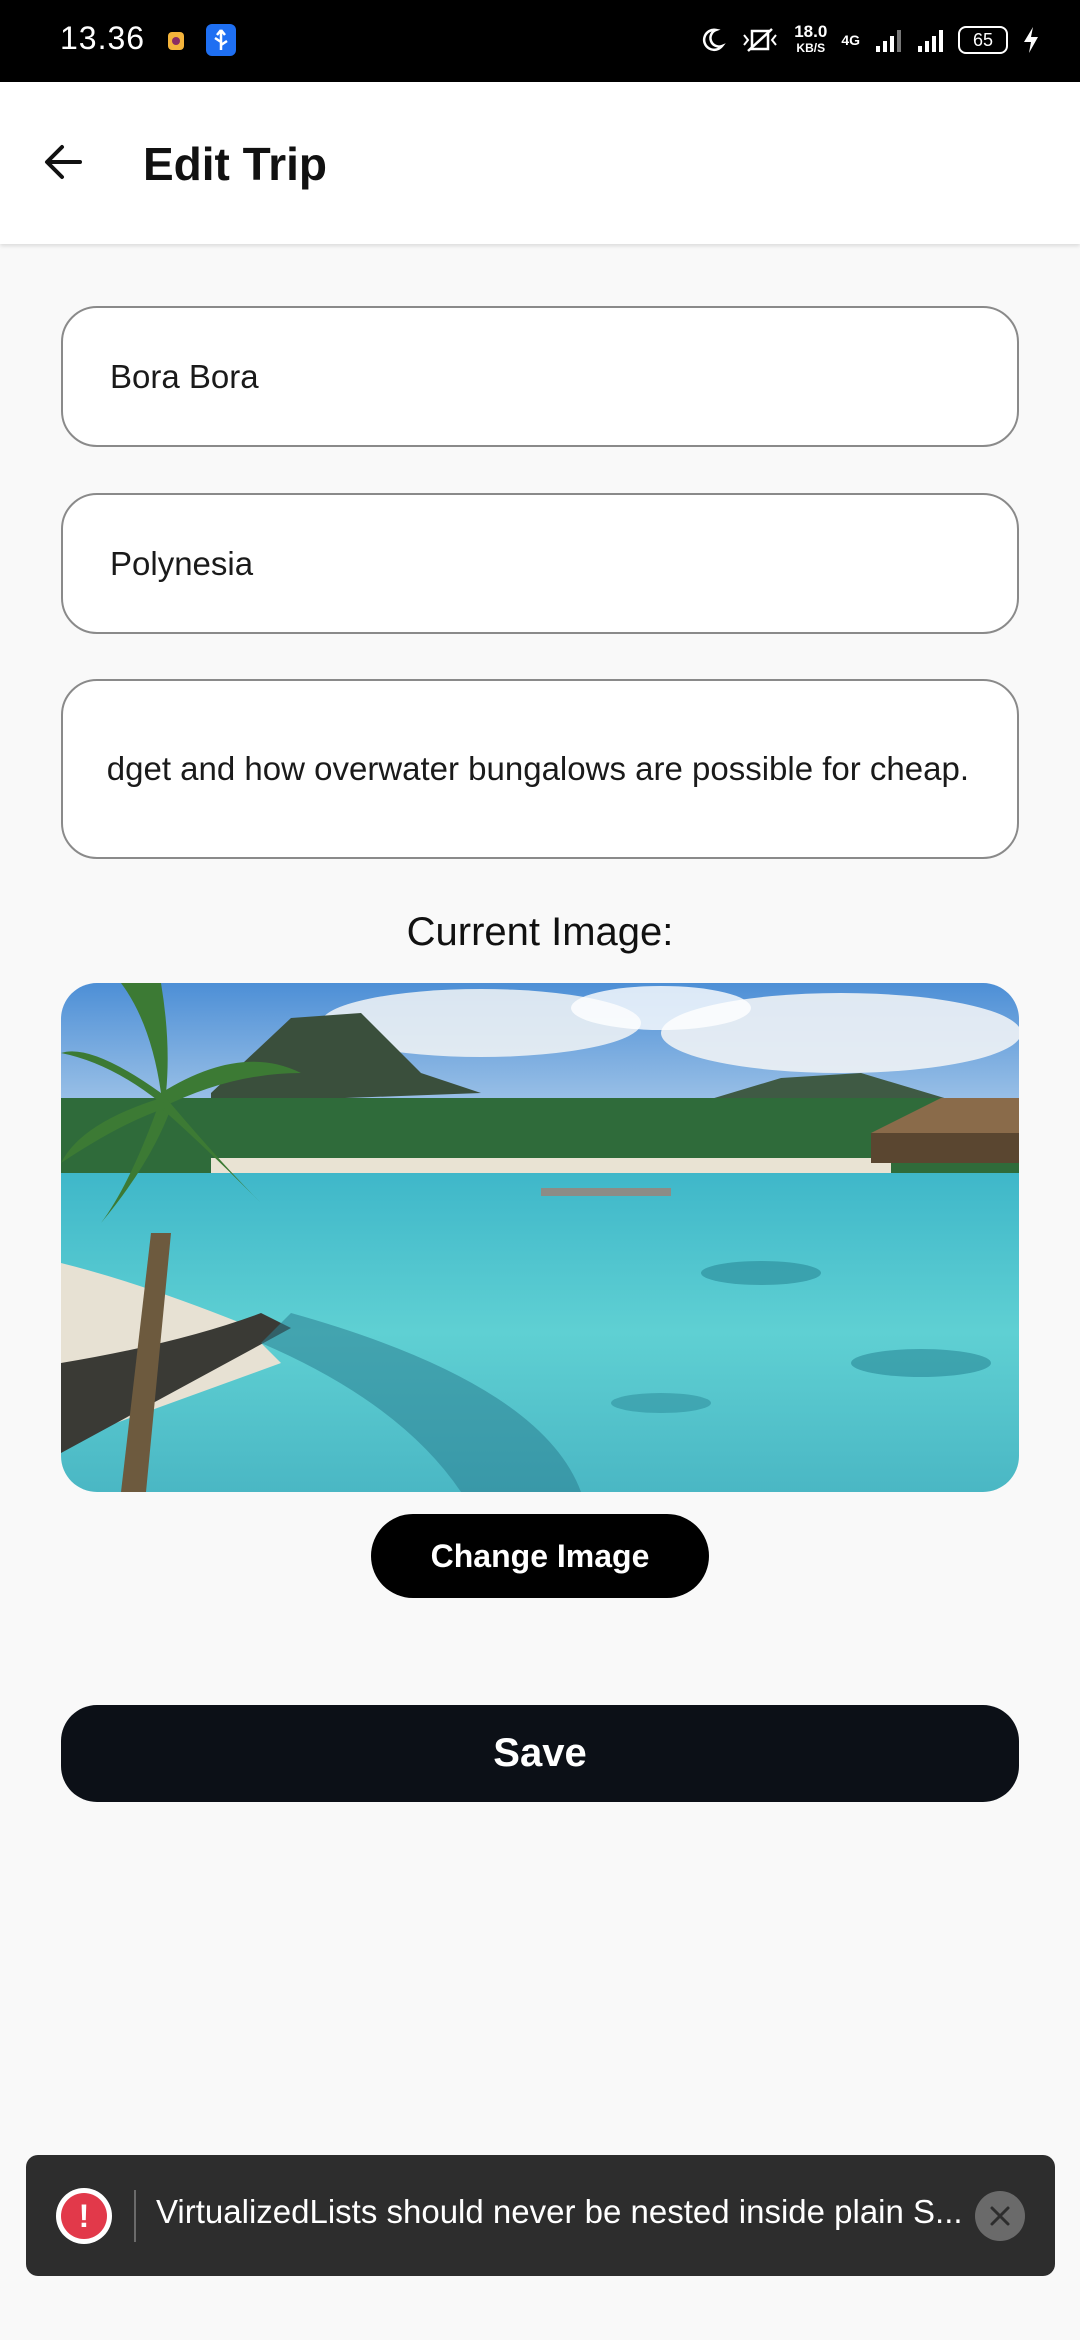 The width and height of the screenshot is (1080, 2340). Describe the element at coordinates (760, 40) in the screenshot. I see `vibrate-mute-icon` at that location.